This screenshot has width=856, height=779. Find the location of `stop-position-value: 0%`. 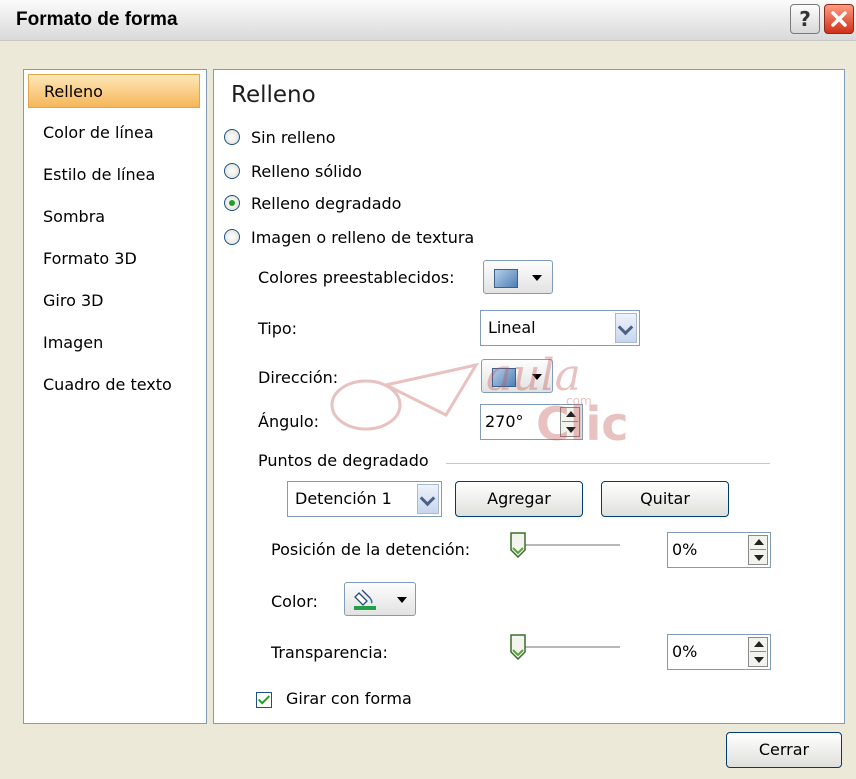

stop-position-value: 0% is located at coordinates (685, 549).